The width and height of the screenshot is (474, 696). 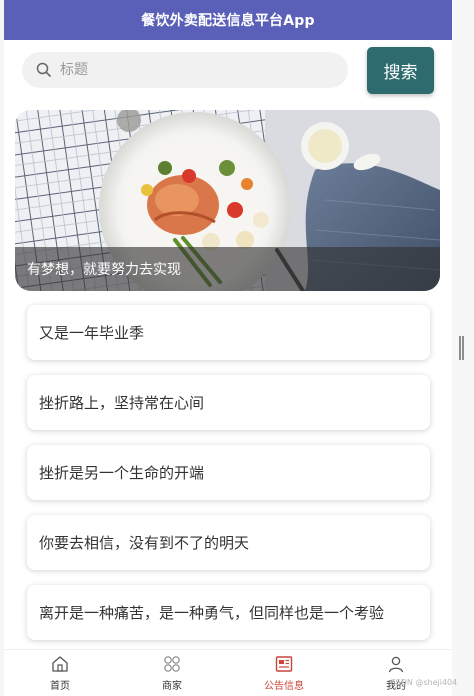 I want to click on search-field, so click(x=185, y=70).